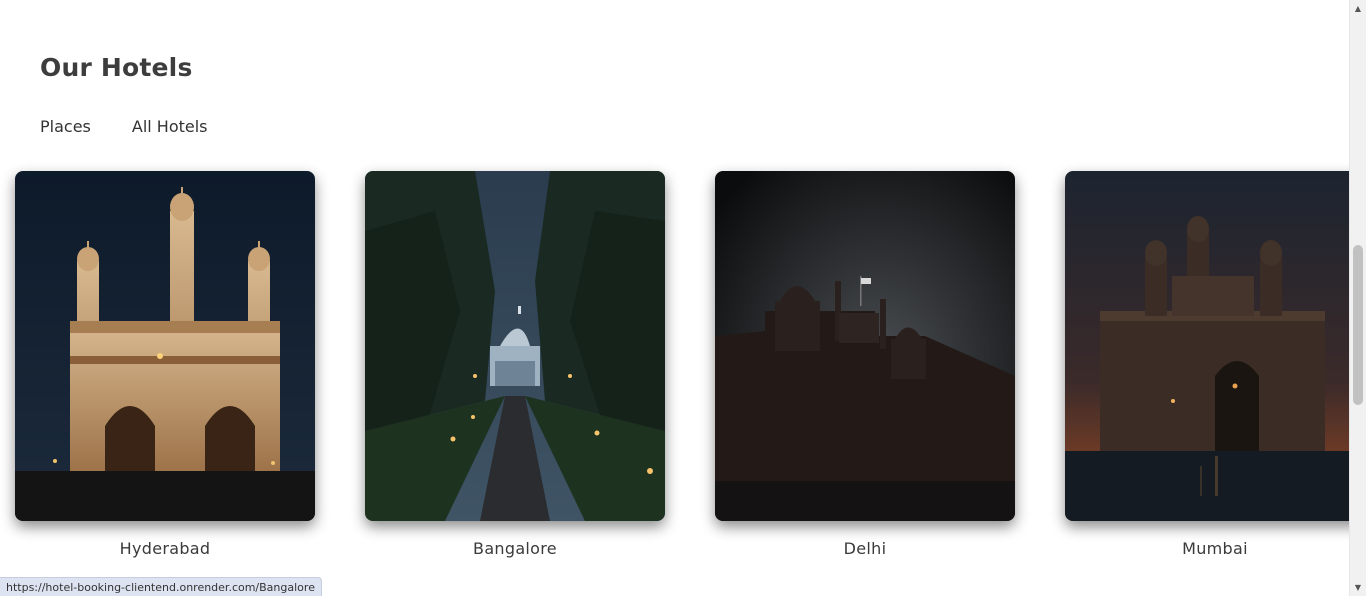 Image resolution: width=1366 pixels, height=596 pixels. I want to click on scroll-thumb, so click(1358, 325).